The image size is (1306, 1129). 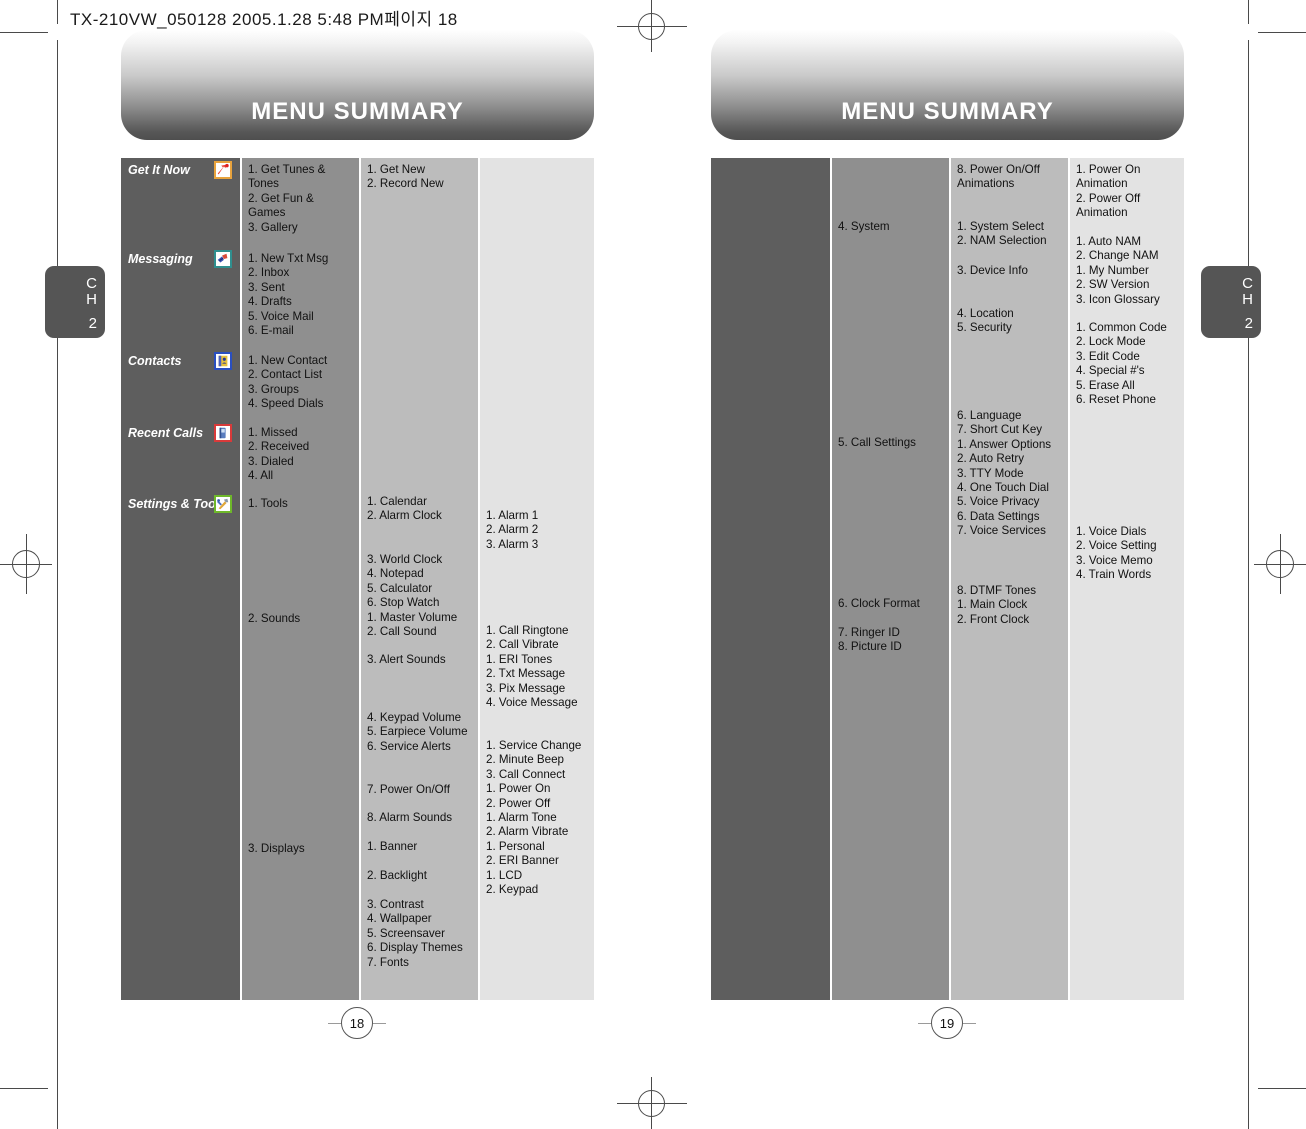 What do you see at coordinates (1112, 270) in the screenshot?
I see `menu-item: 1. My Number` at bounding box center [1112, 270].